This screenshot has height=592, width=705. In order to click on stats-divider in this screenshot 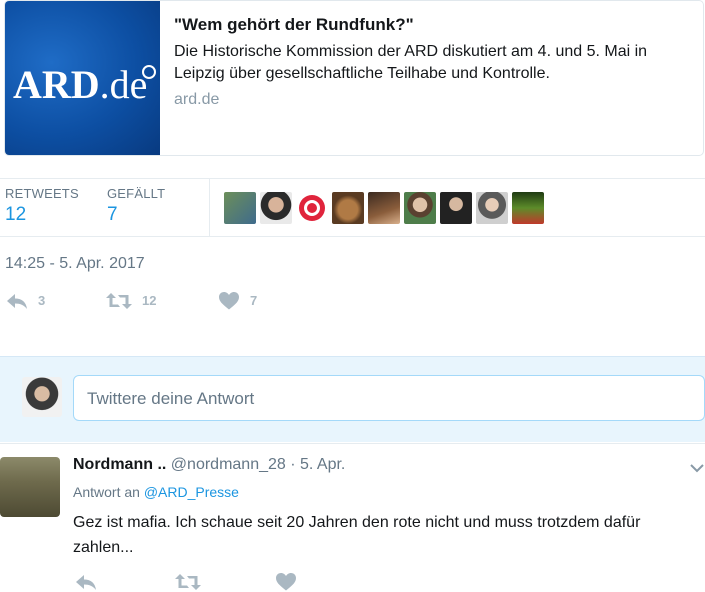, I will do `click(209, 208)`.